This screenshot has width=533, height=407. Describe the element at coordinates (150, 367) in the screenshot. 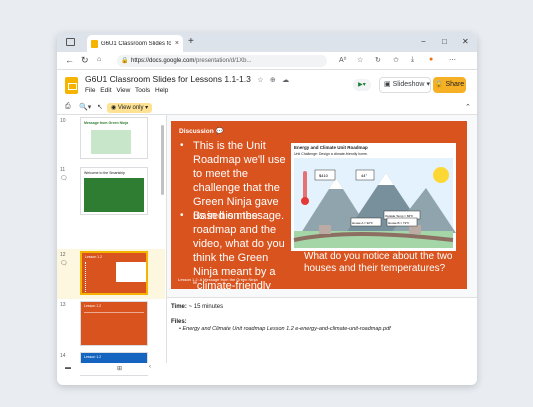

I see `collapse-panel-icon: ‹` at that location.